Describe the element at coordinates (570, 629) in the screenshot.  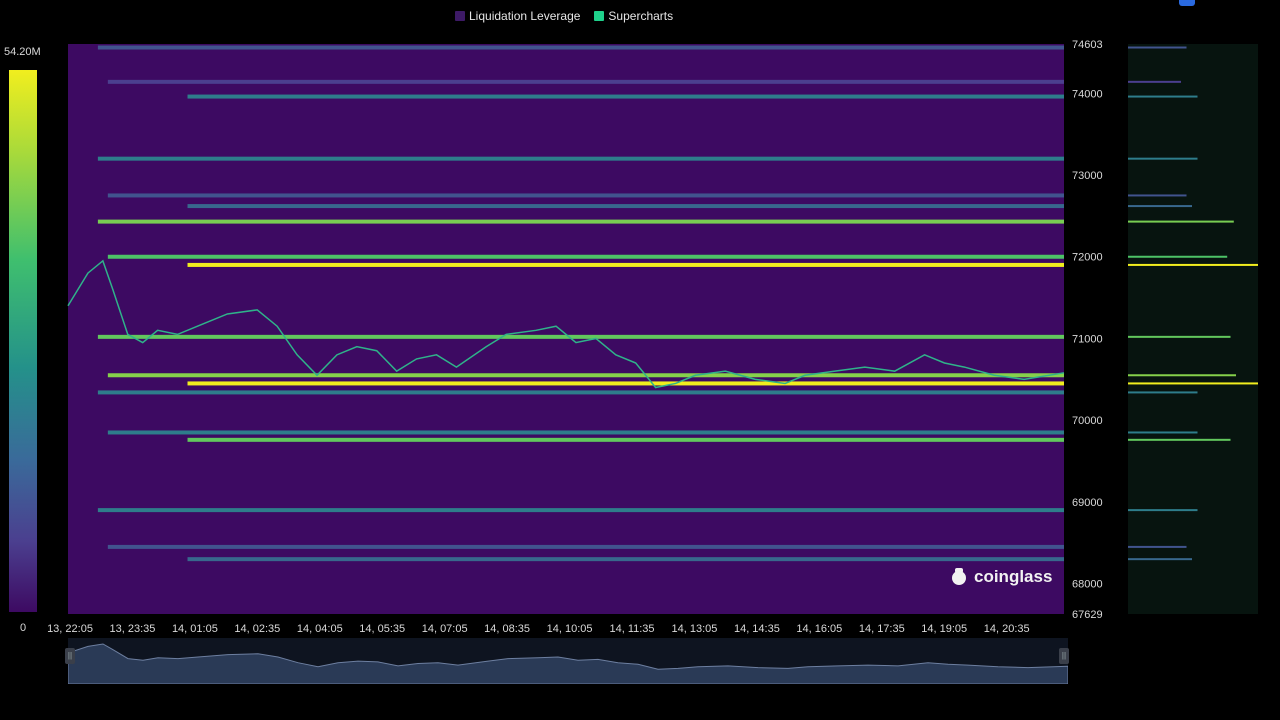
I see `x-tick-label: 14, 10:05` at that location.